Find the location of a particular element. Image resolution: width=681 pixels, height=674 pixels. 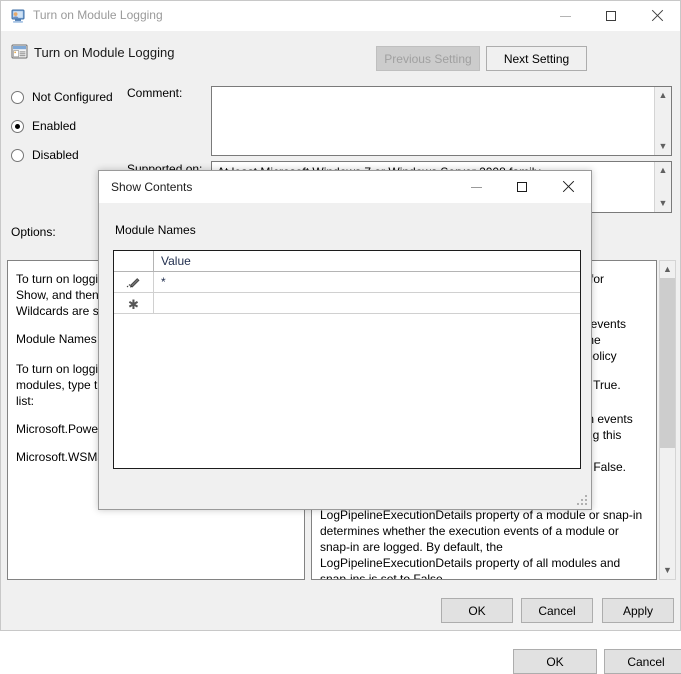

help-fragment-1: for is located at coordinates (597, 279).